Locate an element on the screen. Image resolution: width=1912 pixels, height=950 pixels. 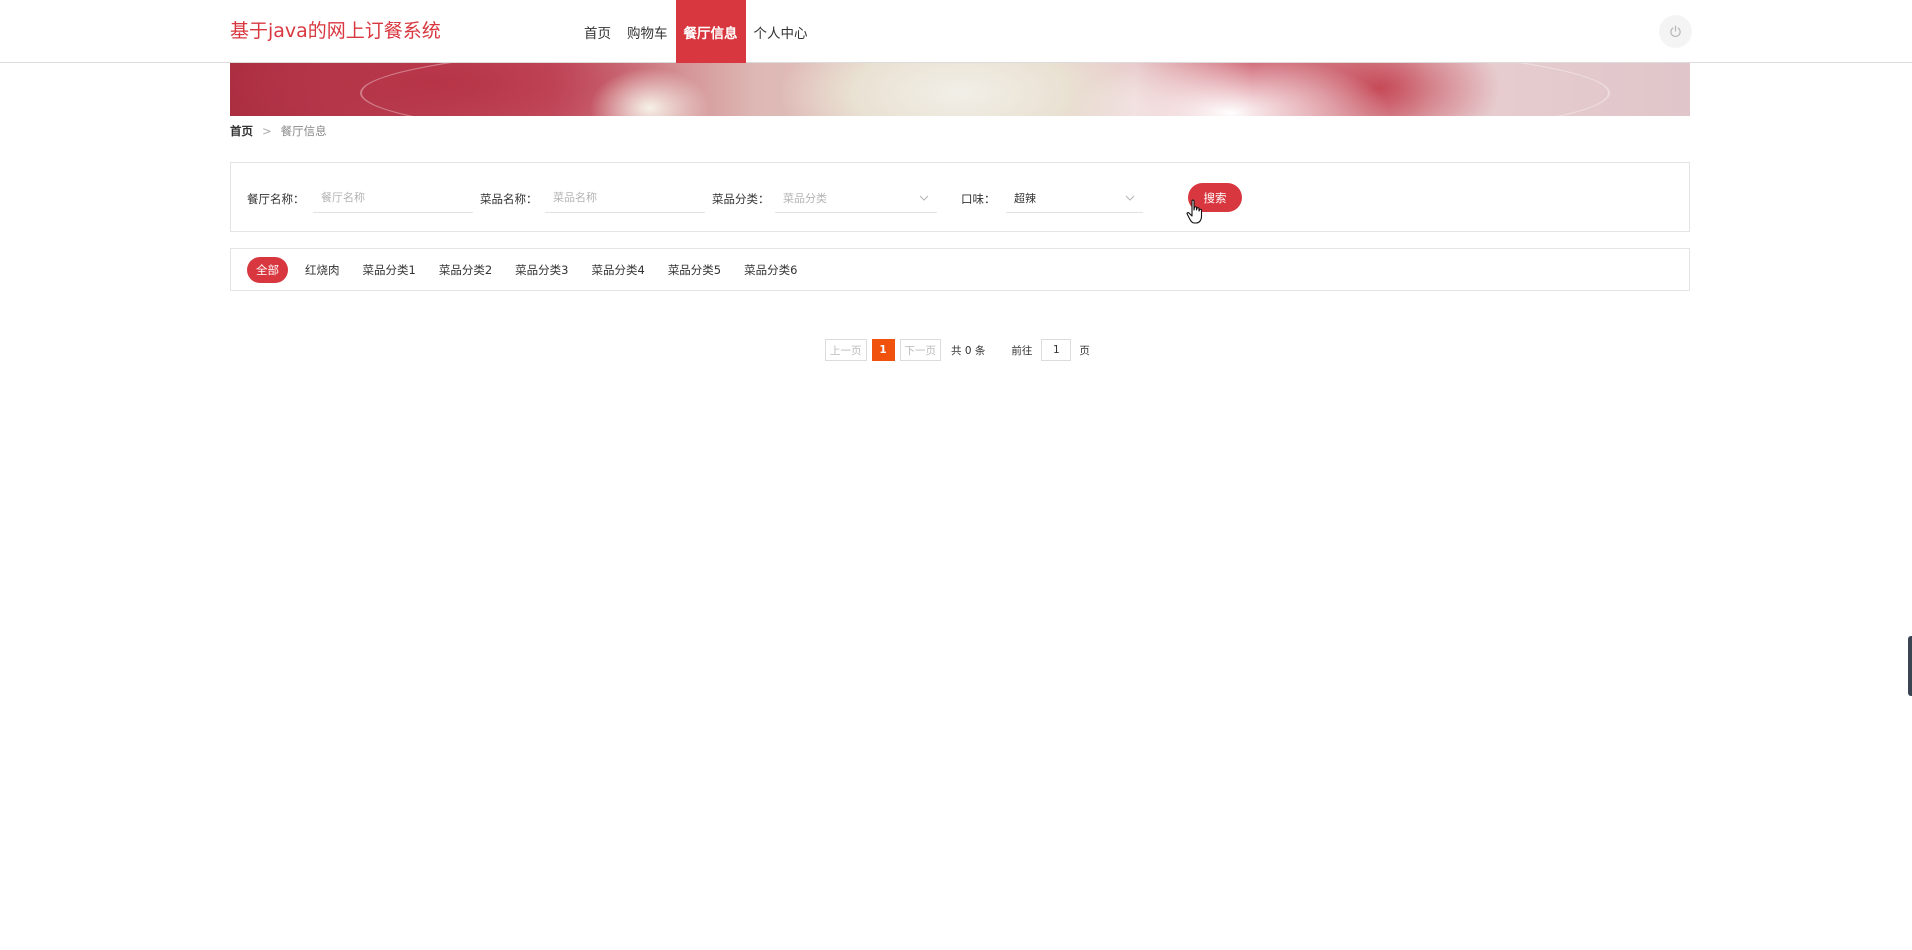
restaurant-name-label: 餐厅名称： is located at coordinates (276, 199).